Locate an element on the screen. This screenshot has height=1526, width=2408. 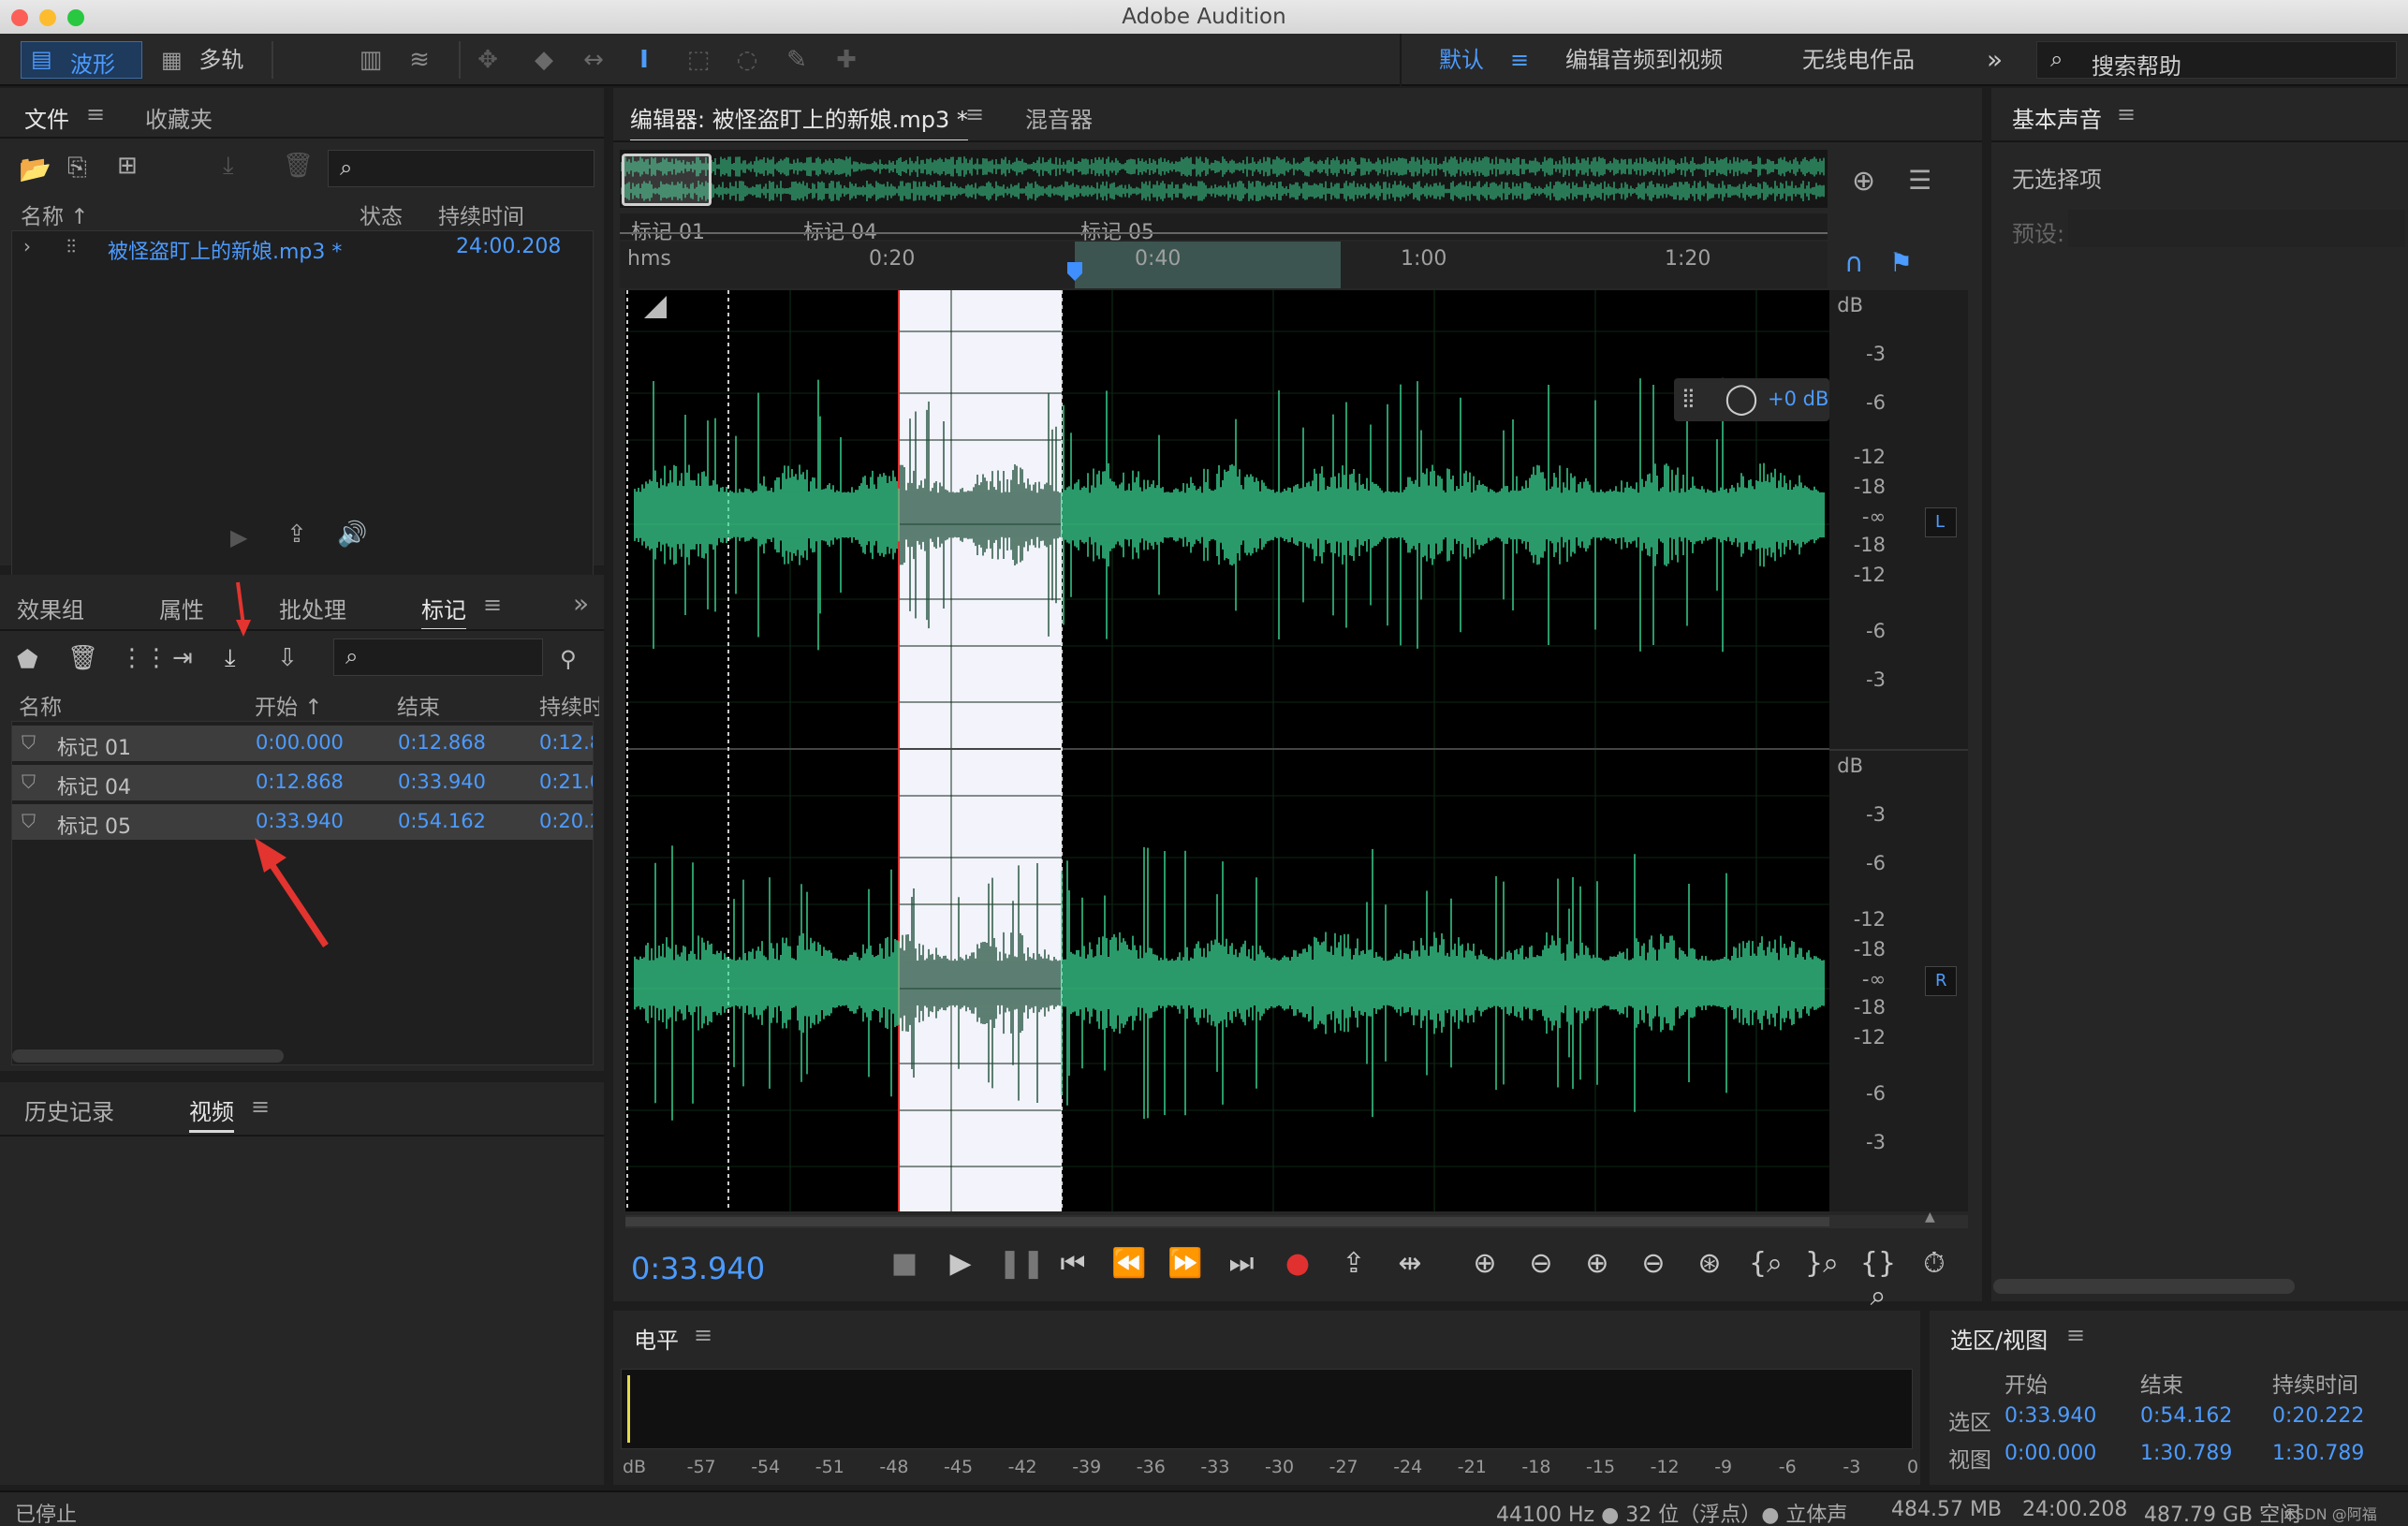
db-tick: -∞ is located at coordinates (1873, 517).